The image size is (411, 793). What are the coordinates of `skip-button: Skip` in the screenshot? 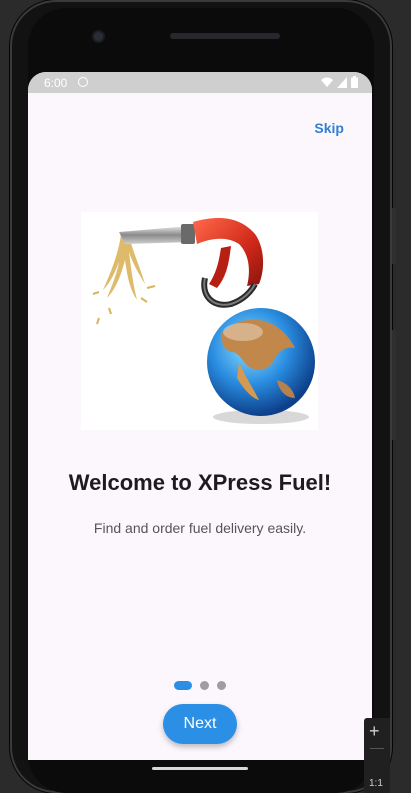 It's located at (329, 128).